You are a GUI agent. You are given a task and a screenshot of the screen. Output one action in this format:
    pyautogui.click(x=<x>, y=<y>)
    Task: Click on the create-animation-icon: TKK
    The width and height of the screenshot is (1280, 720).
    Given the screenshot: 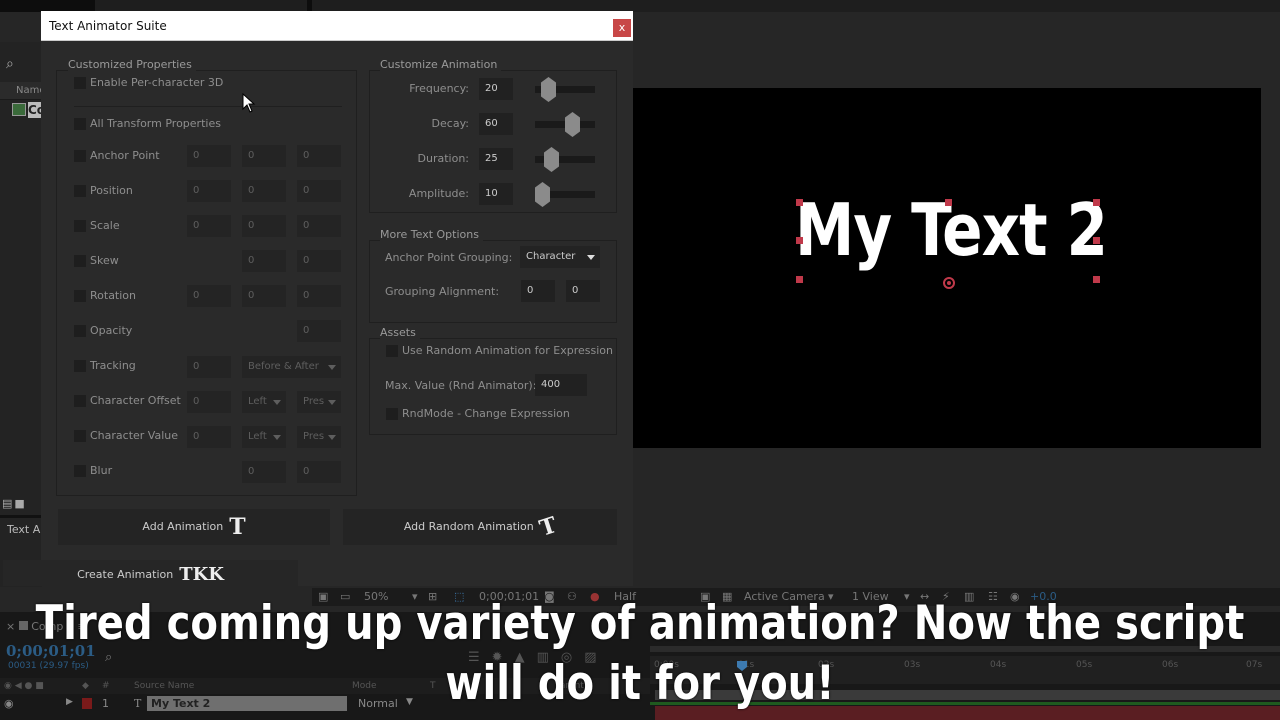 What is the action you would take?
    pyautogui.click(x=201, y=574)
    